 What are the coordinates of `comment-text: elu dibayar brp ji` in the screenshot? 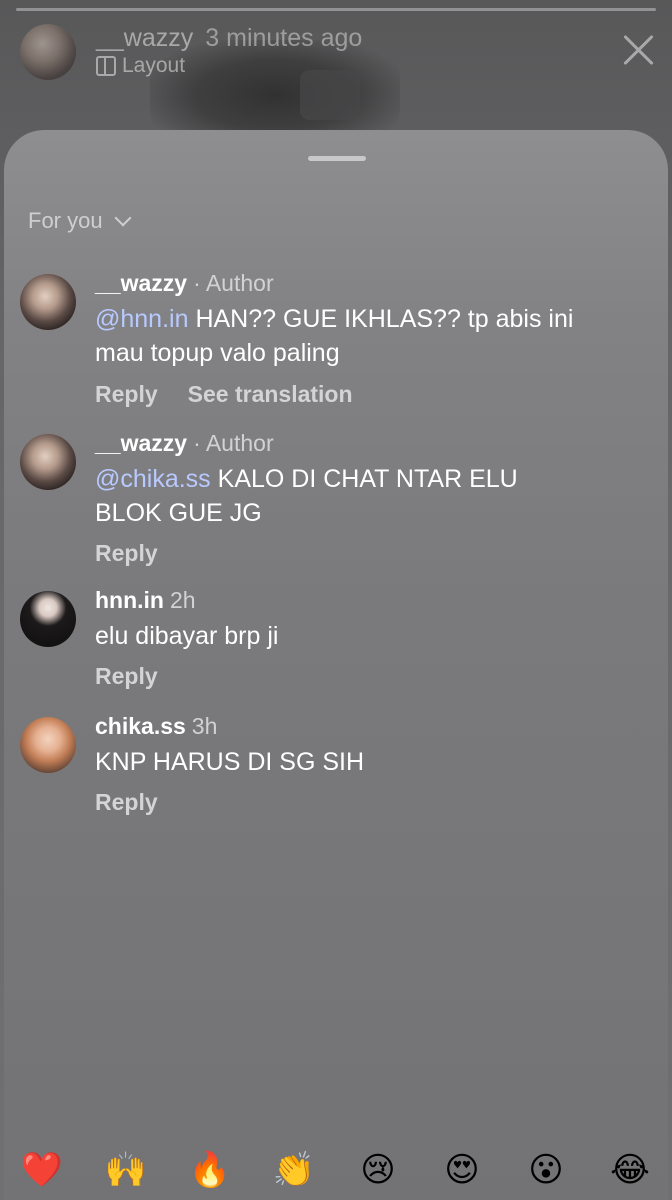 It's located at (345, 636).